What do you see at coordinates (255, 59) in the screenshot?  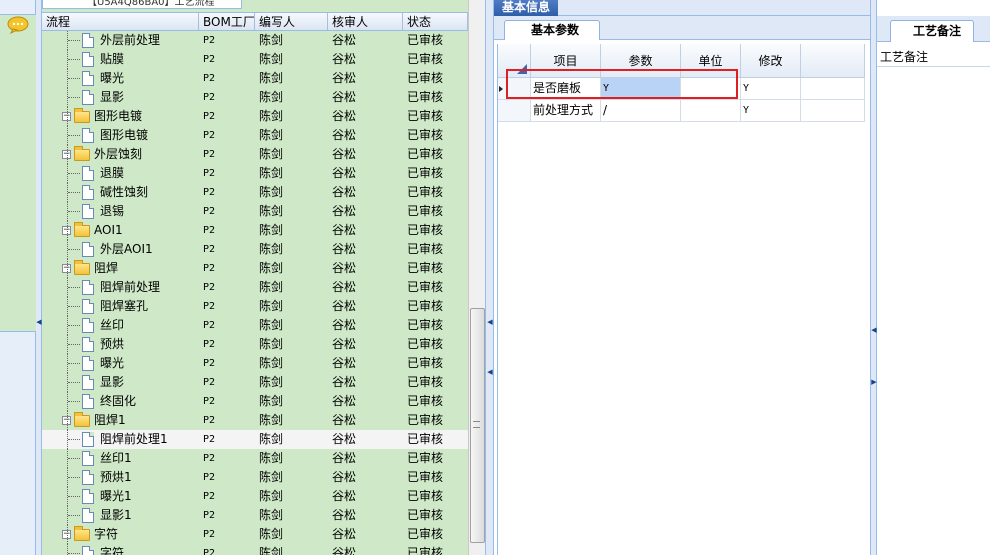 I see `tree-row: 贴膜 P2 陈剑 谷松 已审核` at bounding box center [255, 59].